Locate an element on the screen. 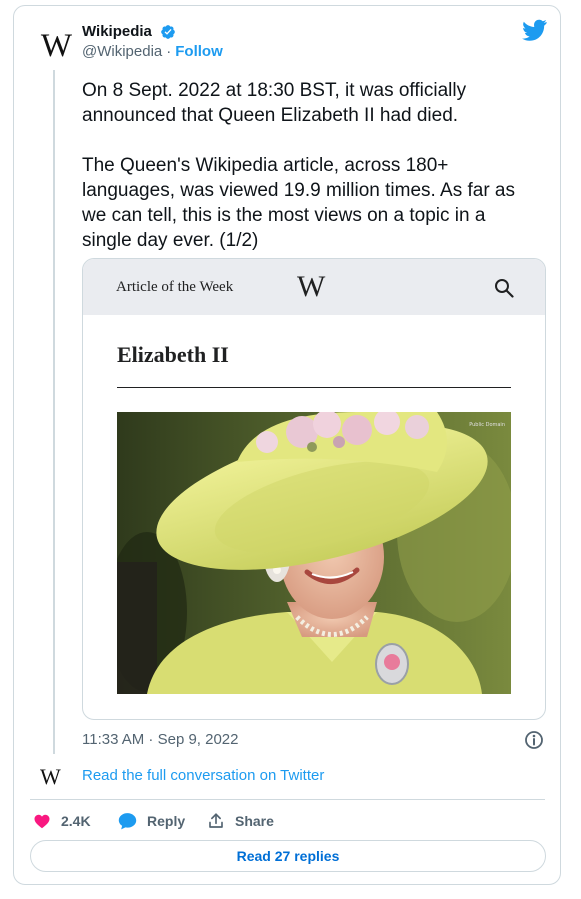 Image resolution: width=581 pixels, height=899 pixels. like-count: 2.4K is located at coordinates (76, 821).